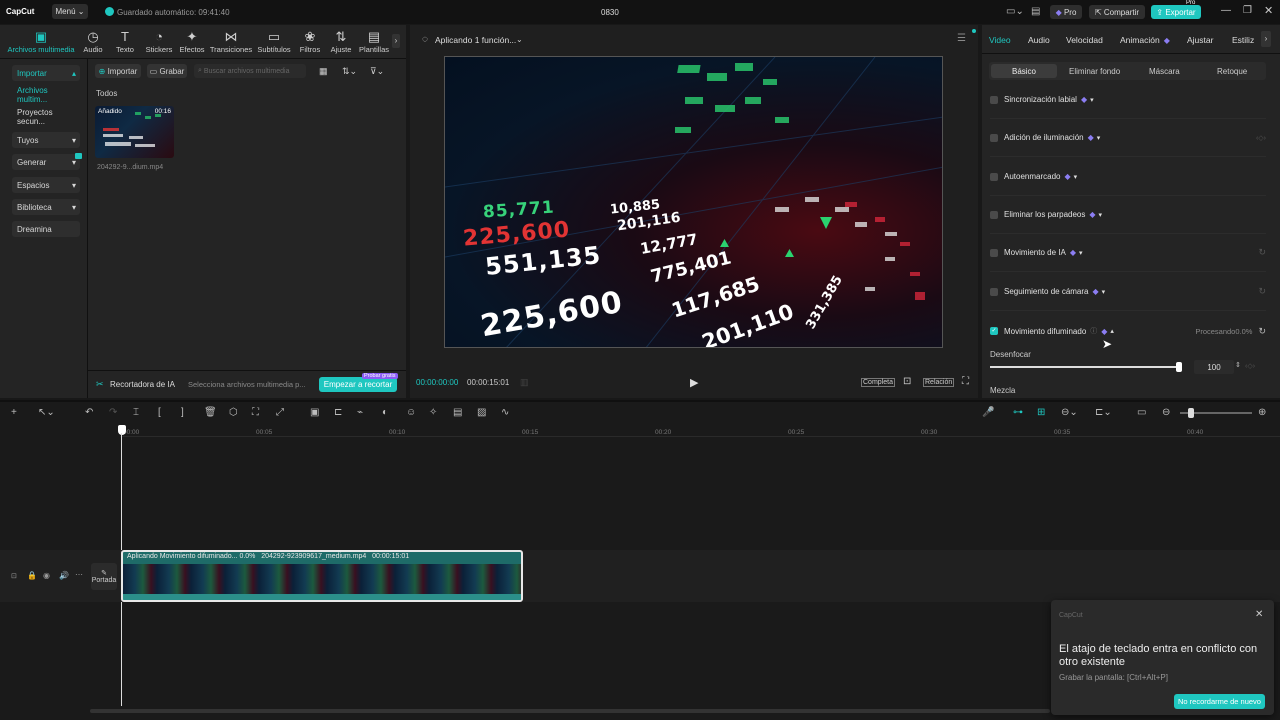  I want to click on mirror-icon: ◐, so click(385, 412).